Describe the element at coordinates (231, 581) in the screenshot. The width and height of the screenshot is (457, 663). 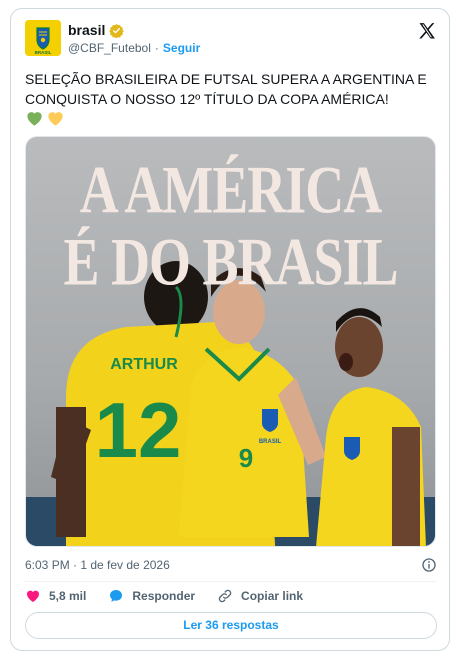
I see `divider` at that location.